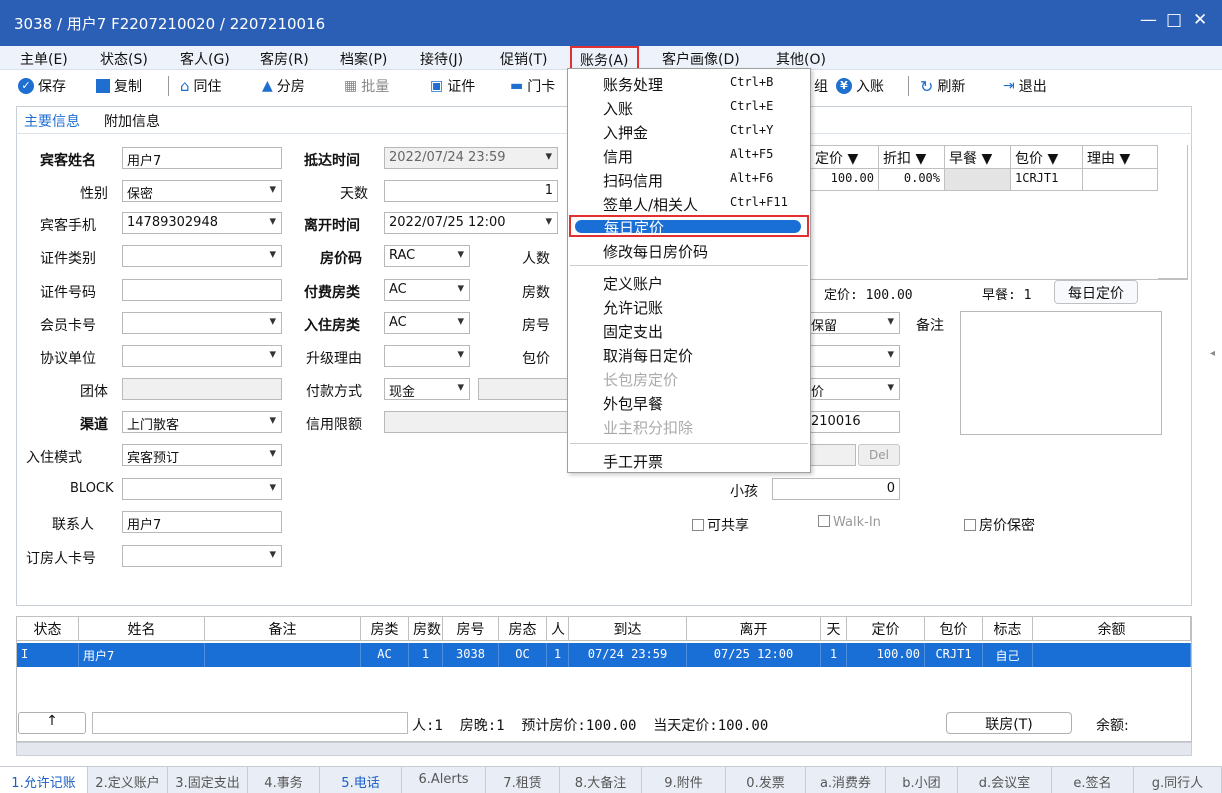 The width and height of the screenshot is (1222, 793). What do you see at coordinates (44, 59) in the screenshot?
I see `menu-main: 主单(E)` at bounding box center [44, 59].